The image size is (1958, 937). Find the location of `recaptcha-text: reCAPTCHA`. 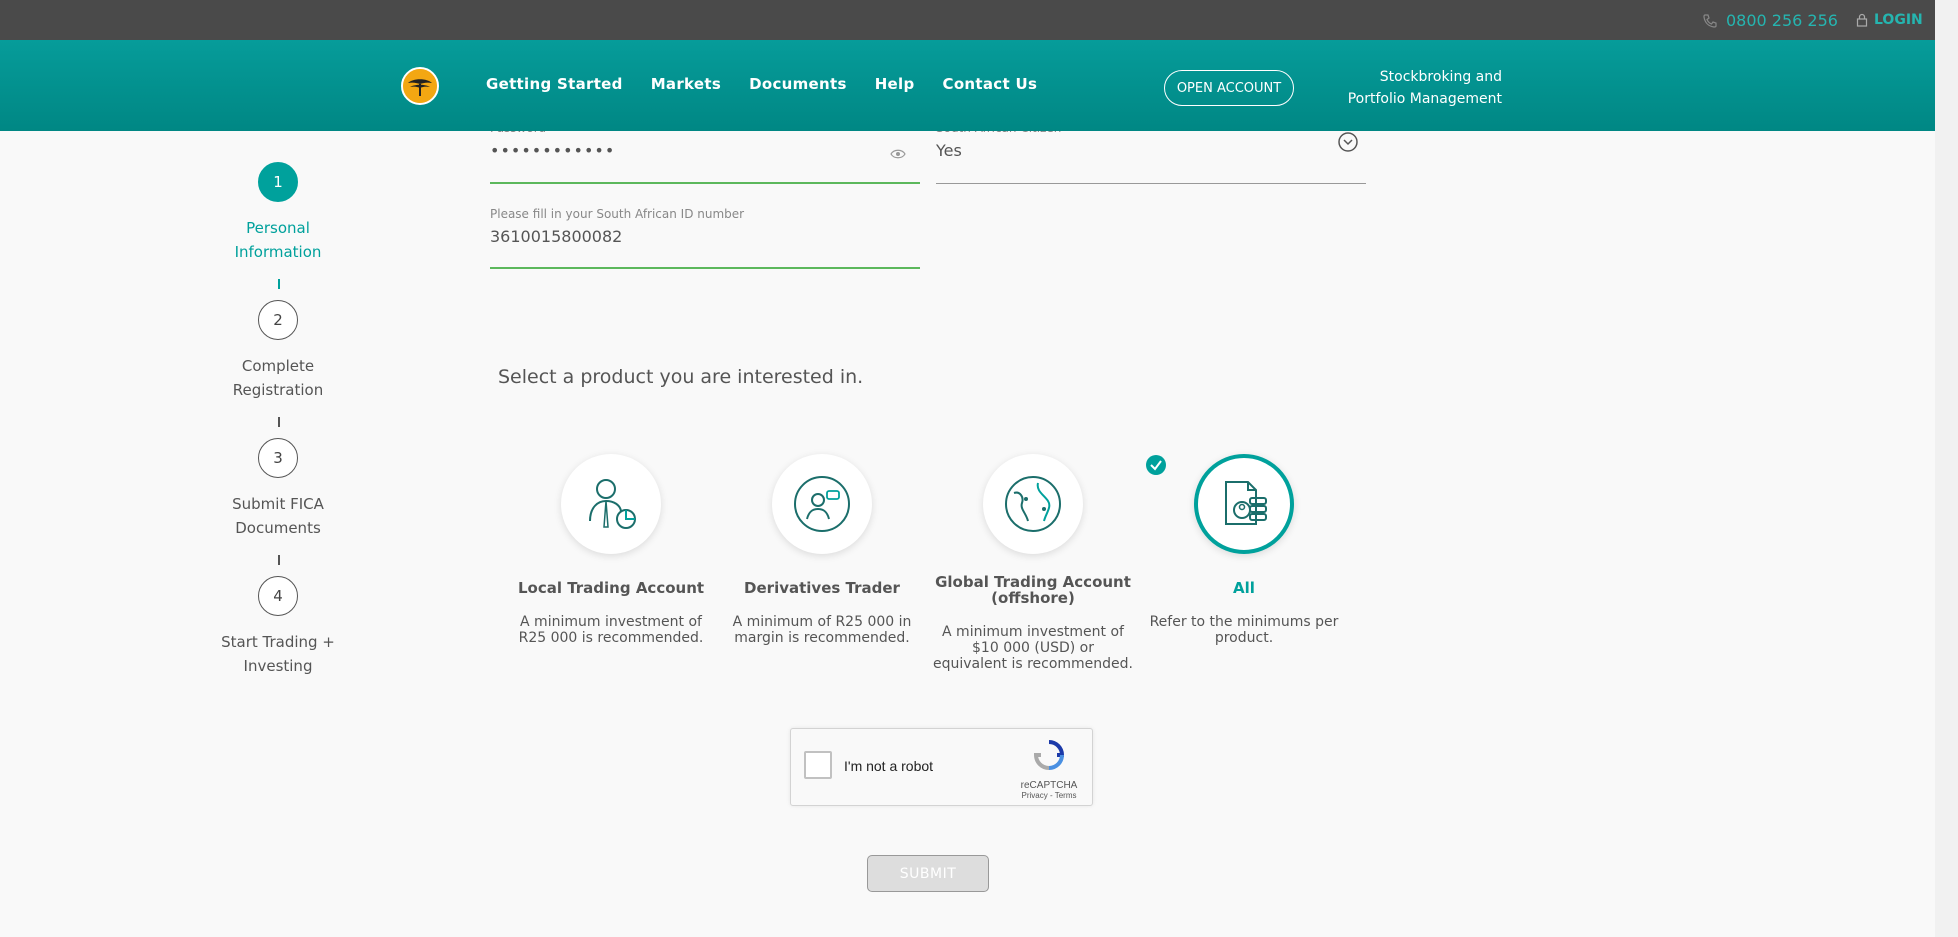

recaptcha-text: reCAPTCHA is located at coordinates (1049, 785).